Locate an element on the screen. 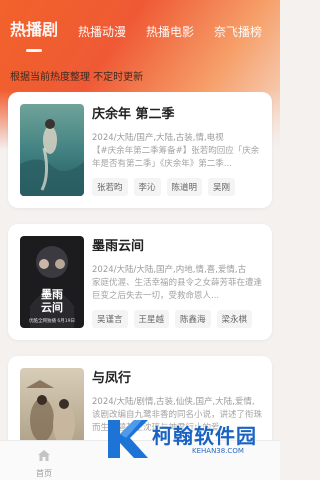 The width and height of the screenshot is (320, 480). show-meta: 2024/大陆/国产,大陆,古装,情,电视 is located at coordinates (158, 138).